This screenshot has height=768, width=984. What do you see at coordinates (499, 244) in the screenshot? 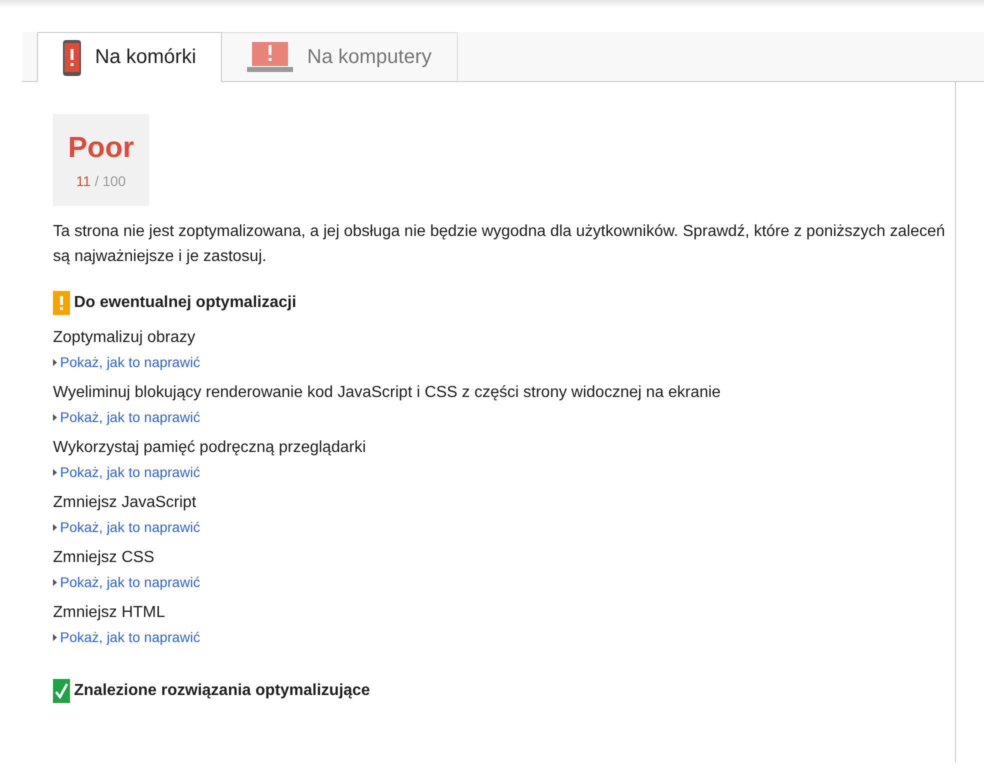
I see `summary-text: Ta strona nie jest zoptymalizowana, a jej obsługa nie będzie wygodna dla użytkowników. Sprawdź, które z poniższych zaleceń są najważniejsze i je zastosuj.` at bounding box center [499, 244].